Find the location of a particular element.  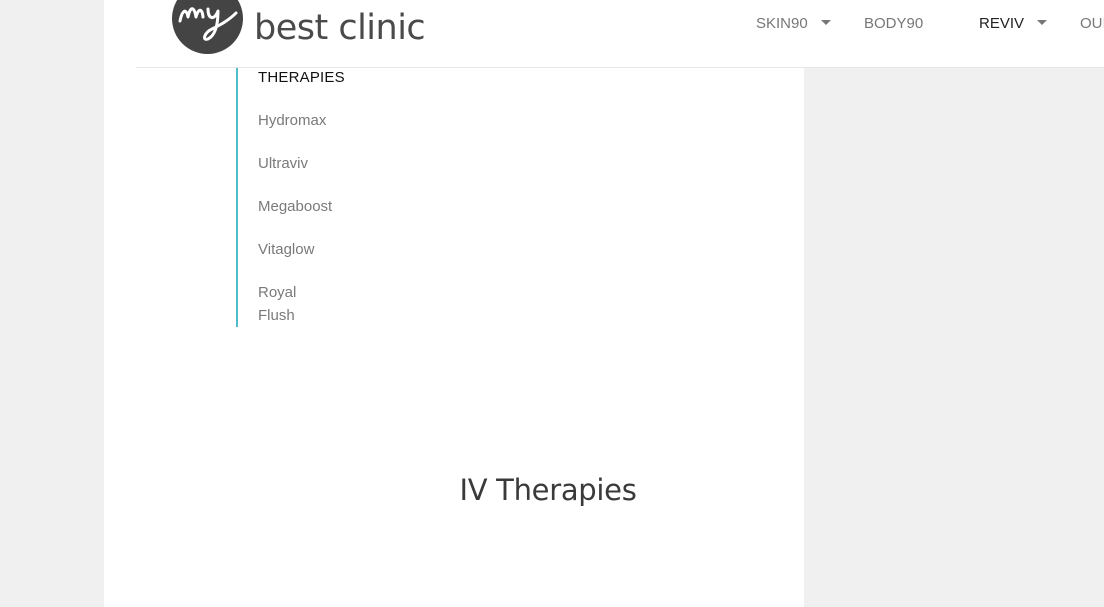

nav-item-skin90: SKIN90 is located at coordinates (793, 23).